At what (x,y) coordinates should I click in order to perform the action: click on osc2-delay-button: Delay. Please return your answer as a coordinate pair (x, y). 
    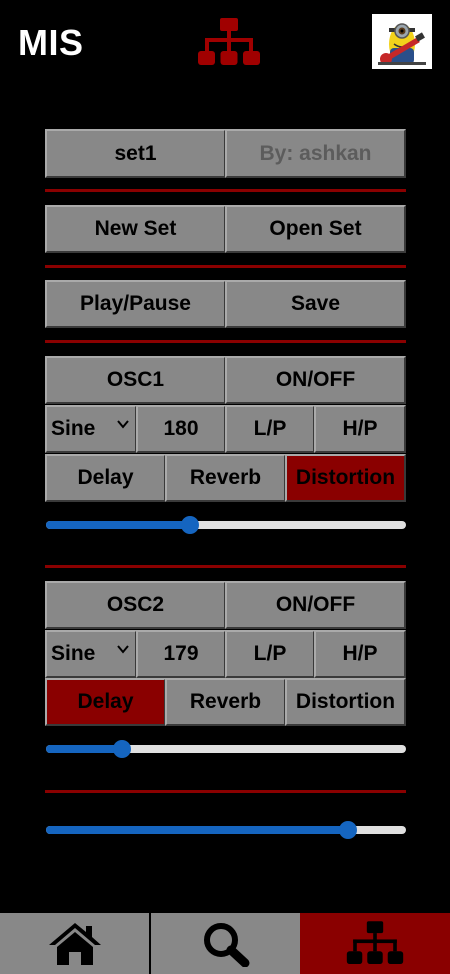
    Looking at the image, I should click on (105, 702).